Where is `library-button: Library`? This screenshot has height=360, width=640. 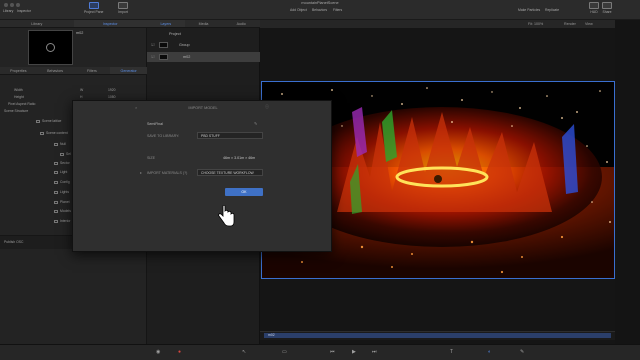 library-button: Library is located at coordinates (8, 11).